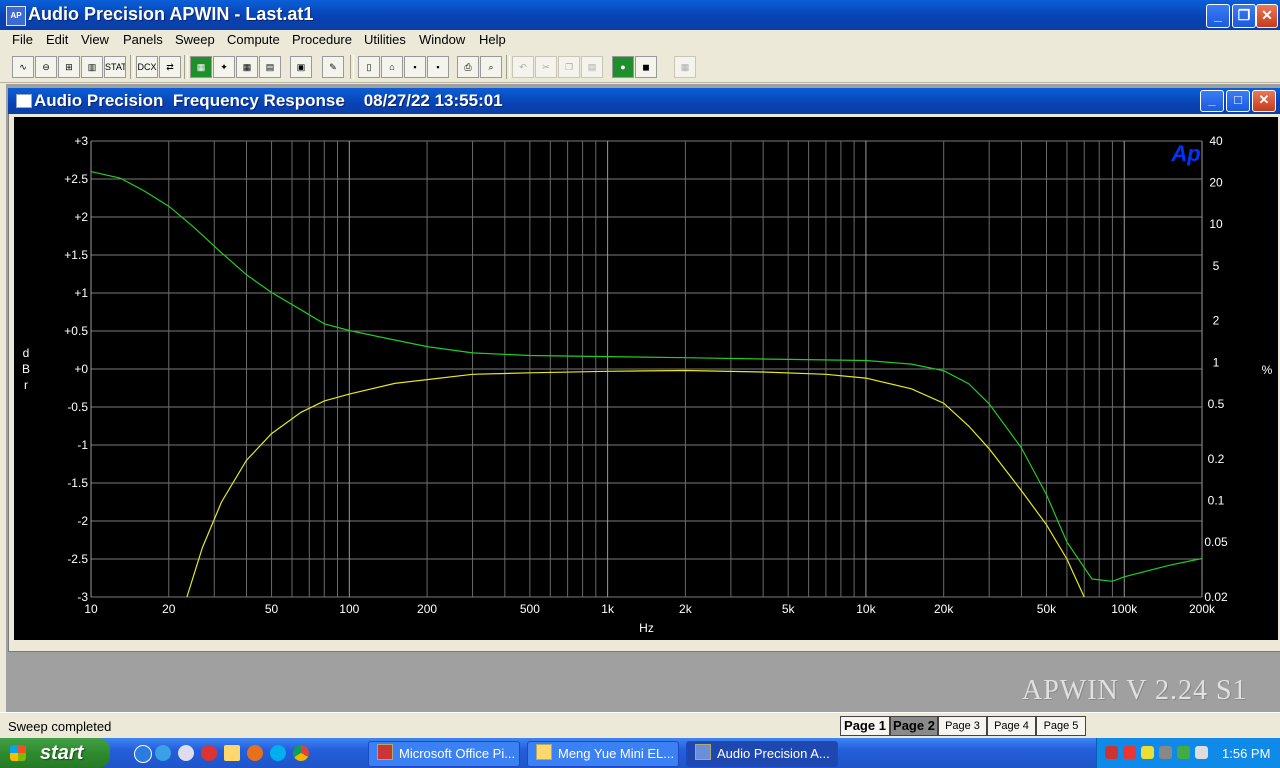 Image resolution: width=1280 pixels, height=768 pixels. What do you see at coordinates (1267, 16) in the screenshot?
I see `close-button: ✕` at bounding box center [1267, 16].